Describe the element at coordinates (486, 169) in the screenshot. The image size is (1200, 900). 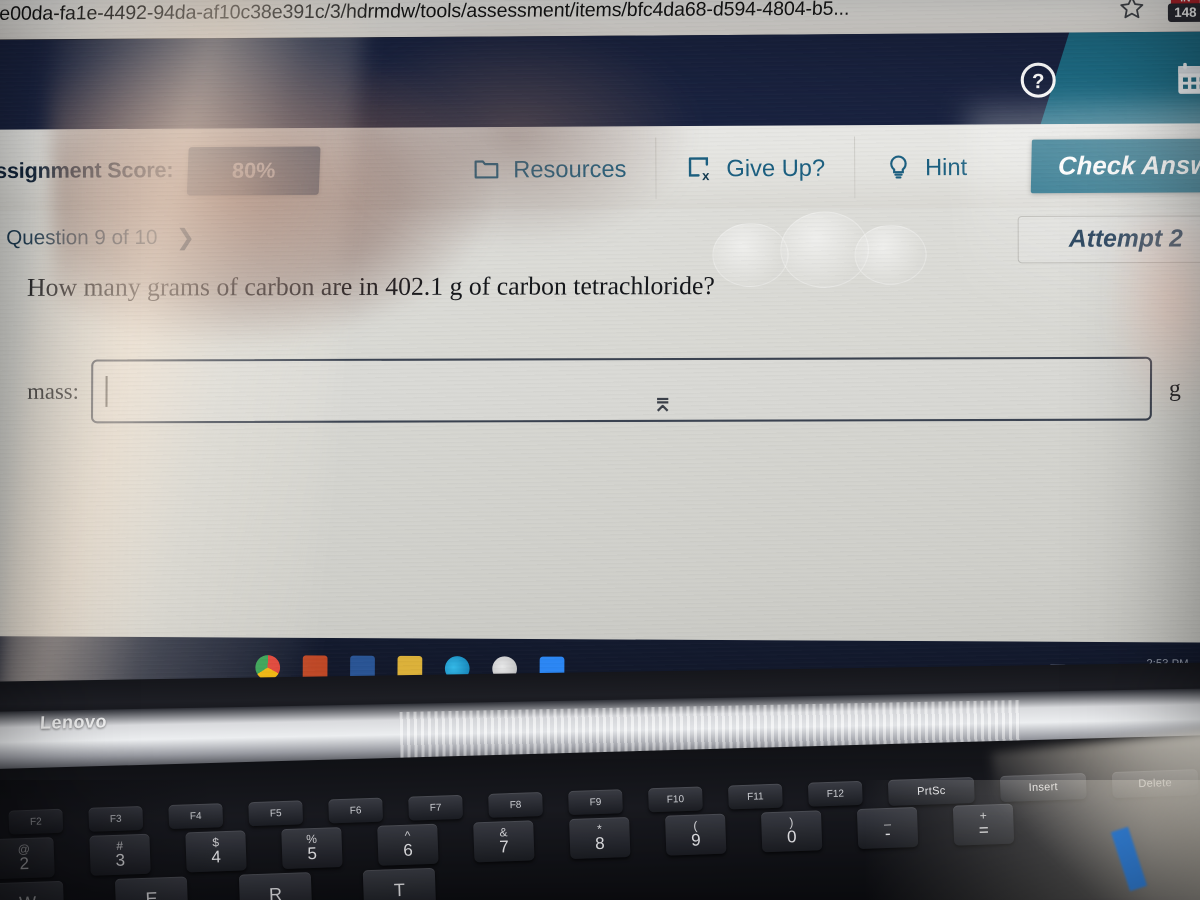
I see `folder-icon` at that location.